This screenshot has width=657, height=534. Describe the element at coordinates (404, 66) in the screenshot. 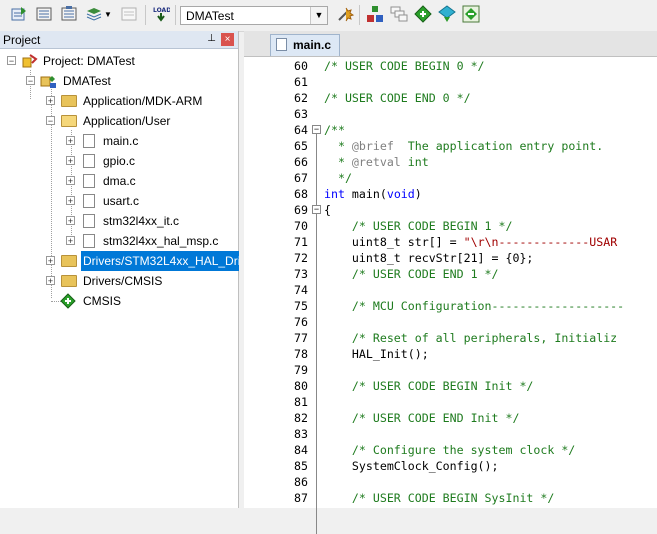

I see `code-line: /* USER CODE BEGIN 0 */` at that location.